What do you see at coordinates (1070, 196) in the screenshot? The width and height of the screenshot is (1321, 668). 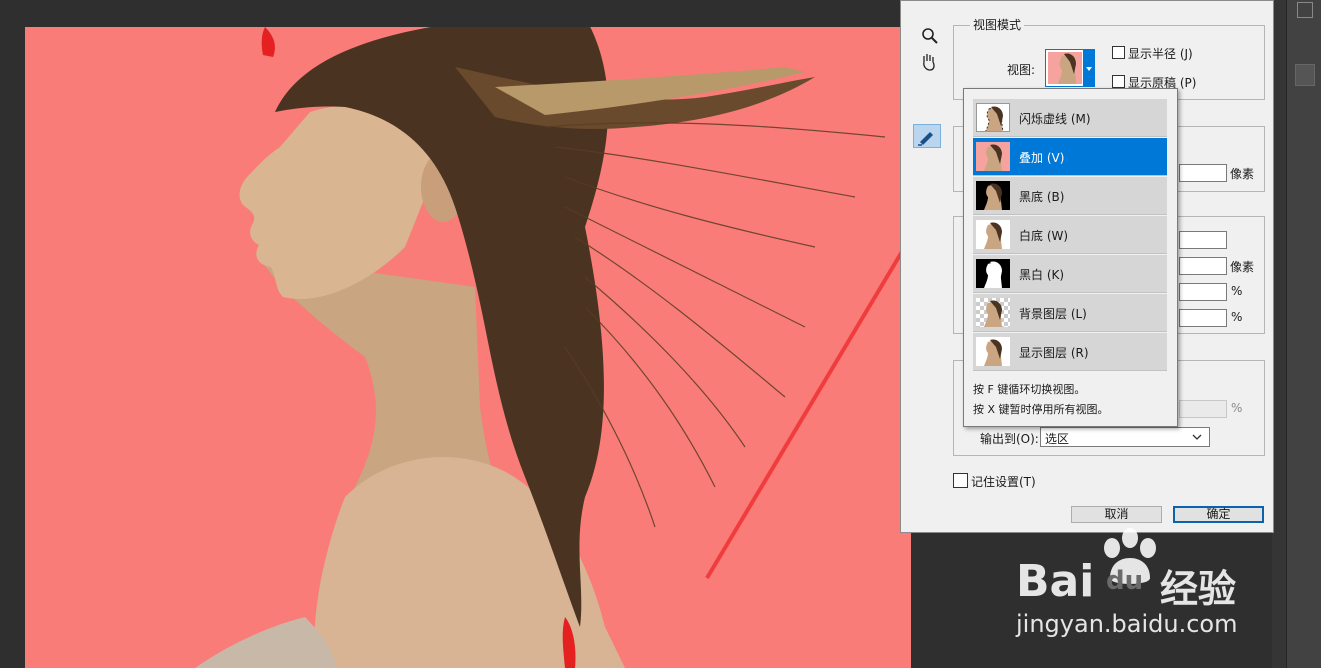 I see `view-option-on-black: 黑底 (B)` at bounding box center [1070, 196].